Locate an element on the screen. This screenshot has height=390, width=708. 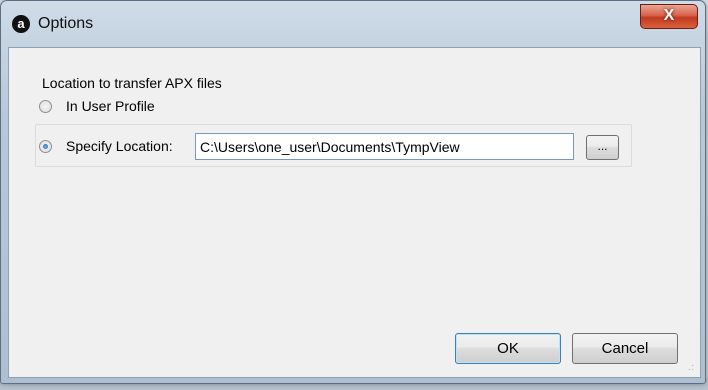
radio-in-user-profile: In User Profile is located at coordinates (97, 106).